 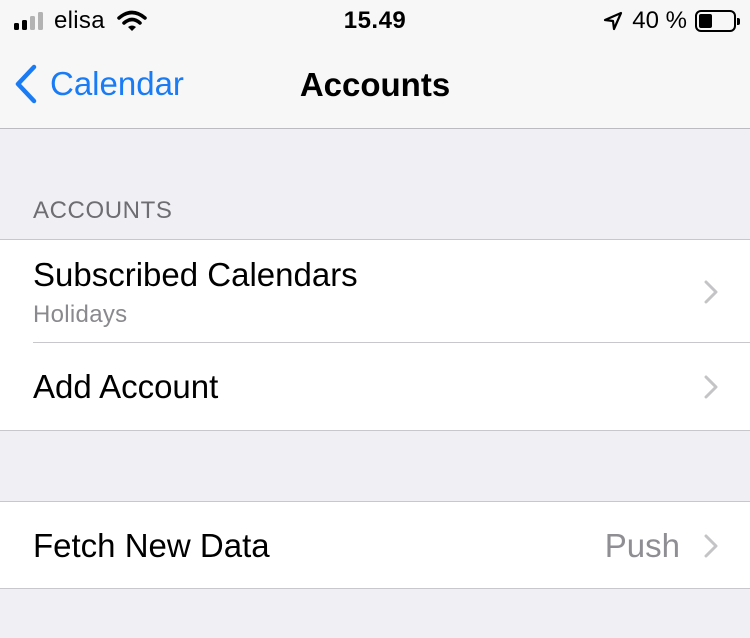 I want to click on location-arrow-icon, so click(x=613, y=21).